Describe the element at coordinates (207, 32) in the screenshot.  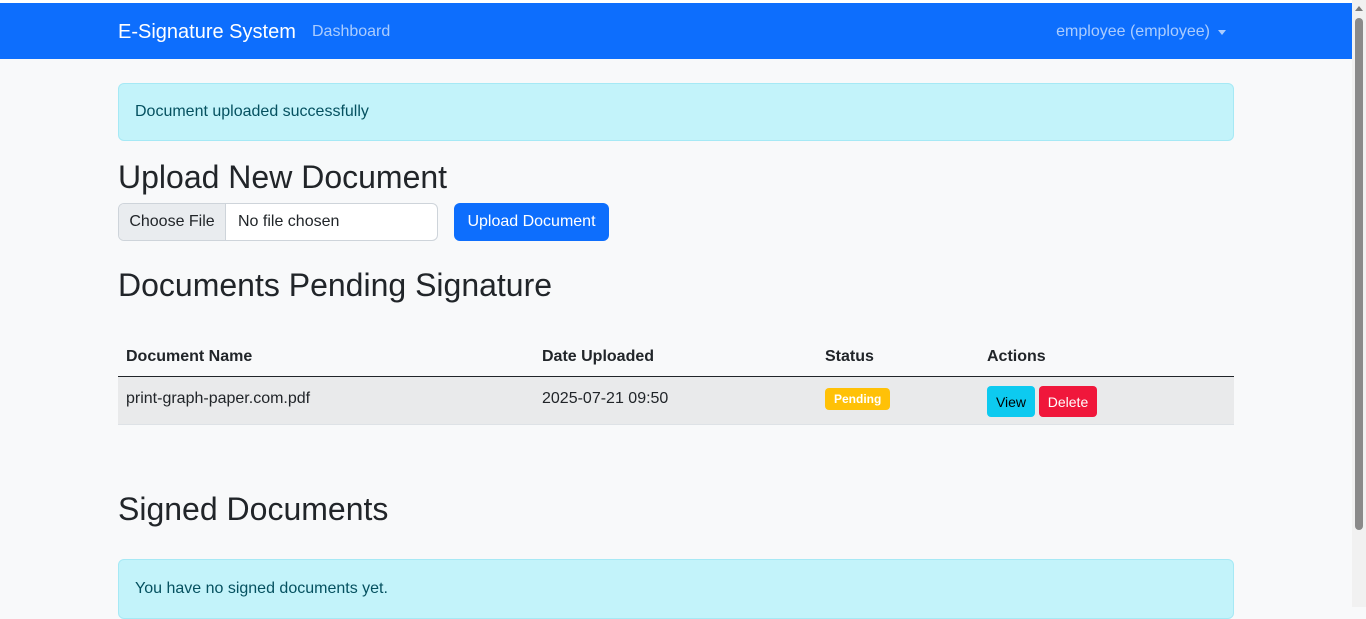
I see `navbar-brand: E-Signature System` at that location.